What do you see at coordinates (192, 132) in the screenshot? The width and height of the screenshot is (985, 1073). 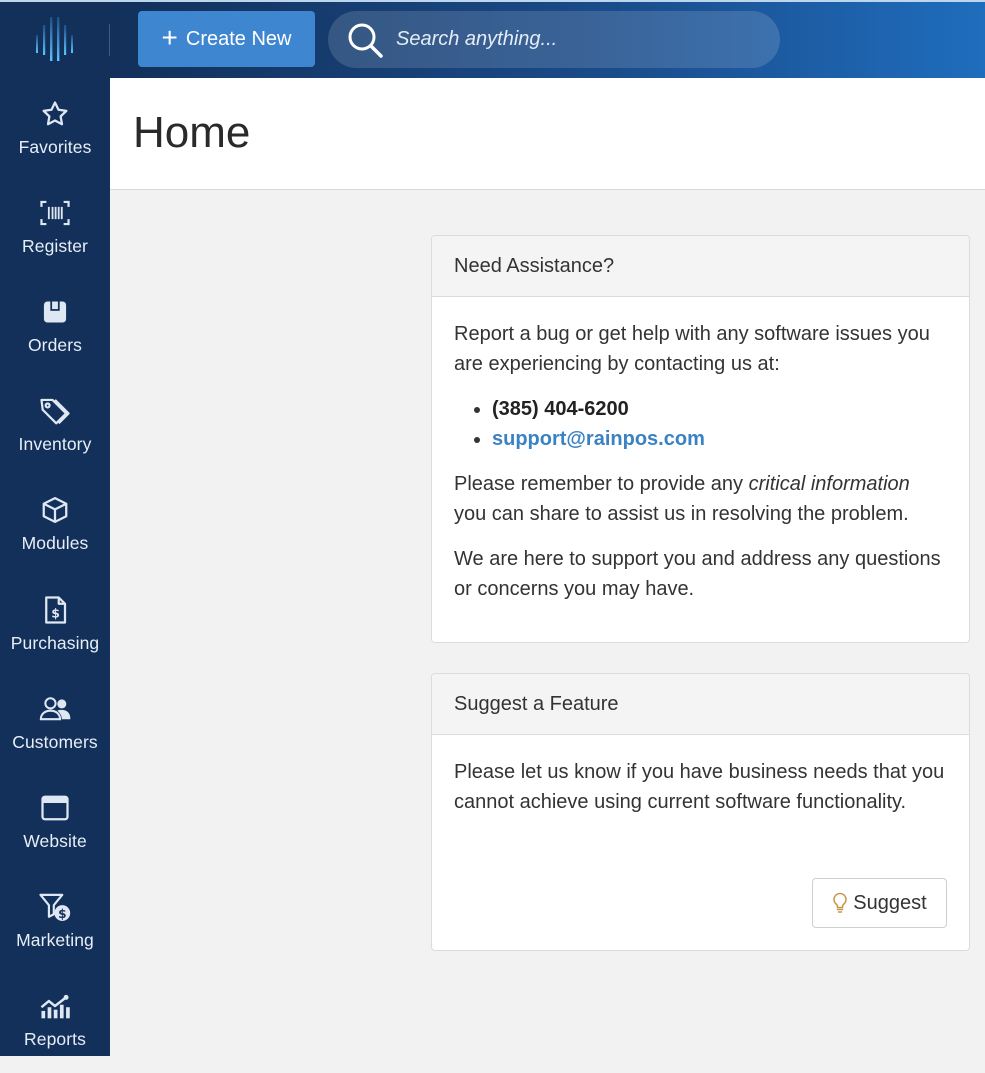 I see `page-title: Home` at bounding box center [192, 132].